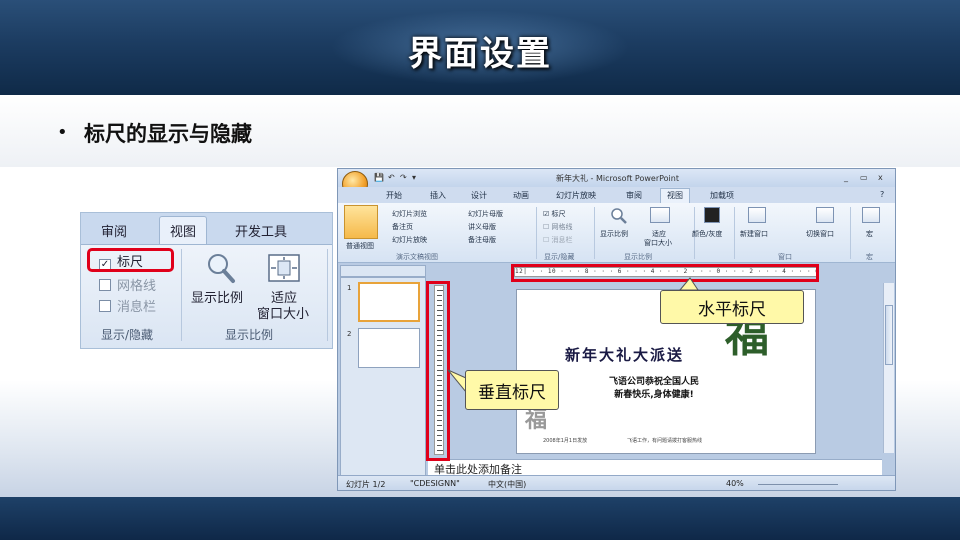  Describe the element at coordinates (688, 284) in the screenshot. I see `horizontal-callout-pointer` at that location.